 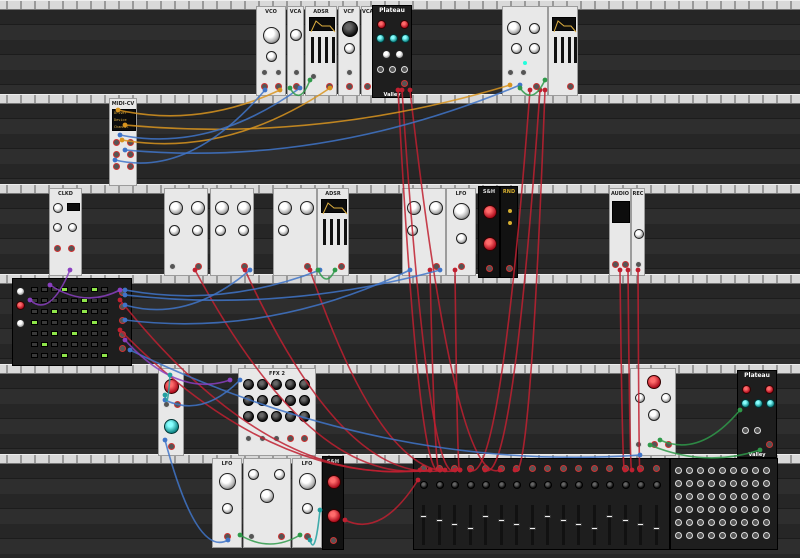 I want to click on lfo-module: LFO, so click(x=307, y=503).